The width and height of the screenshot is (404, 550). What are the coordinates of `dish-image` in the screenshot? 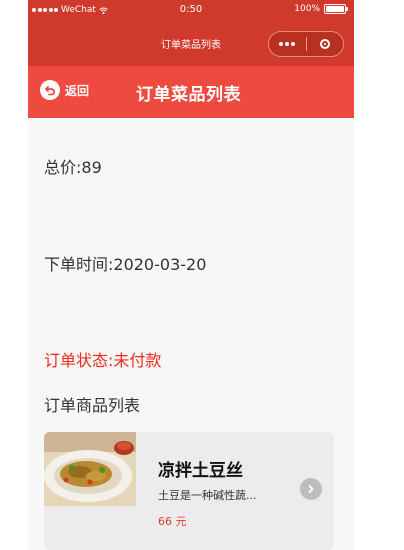 It's located at (90, 469).